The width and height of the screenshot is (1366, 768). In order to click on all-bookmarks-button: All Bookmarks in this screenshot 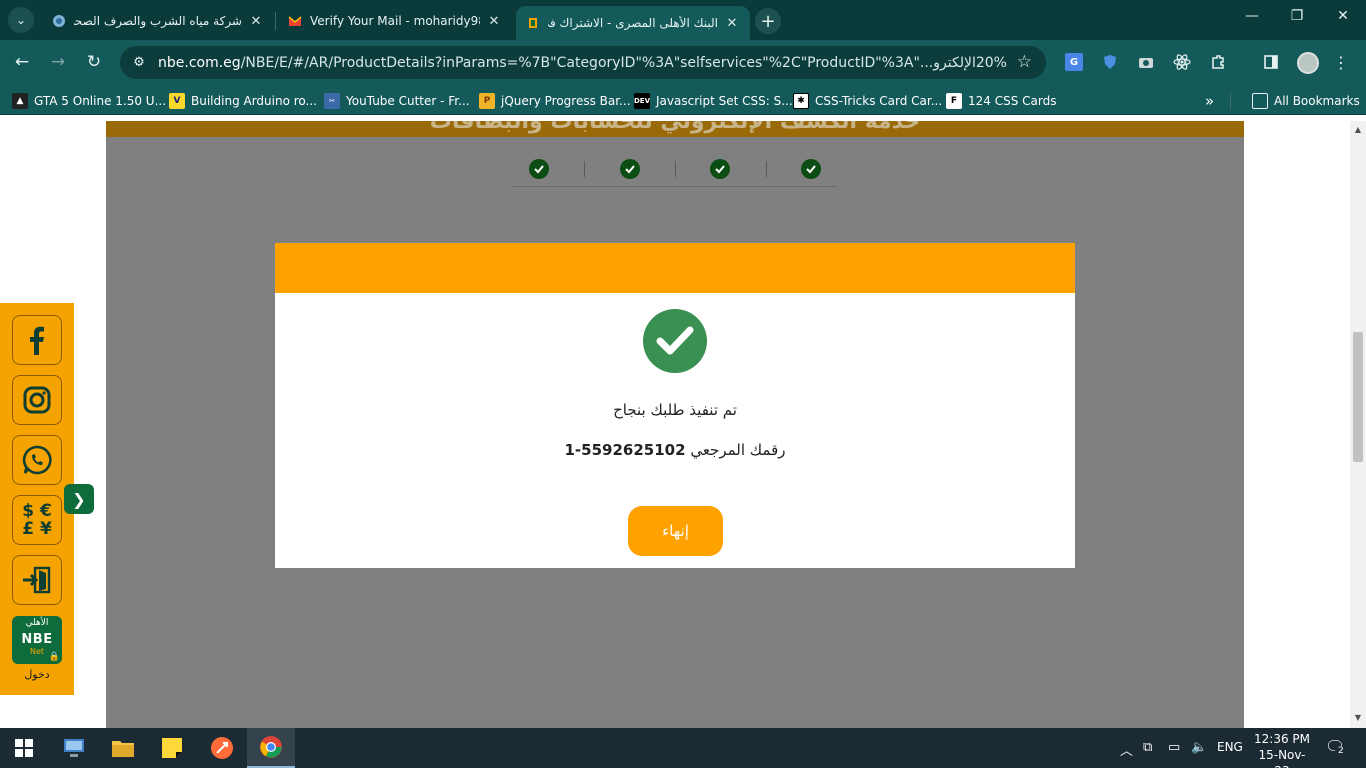, I will do `click(1306, 101)`.